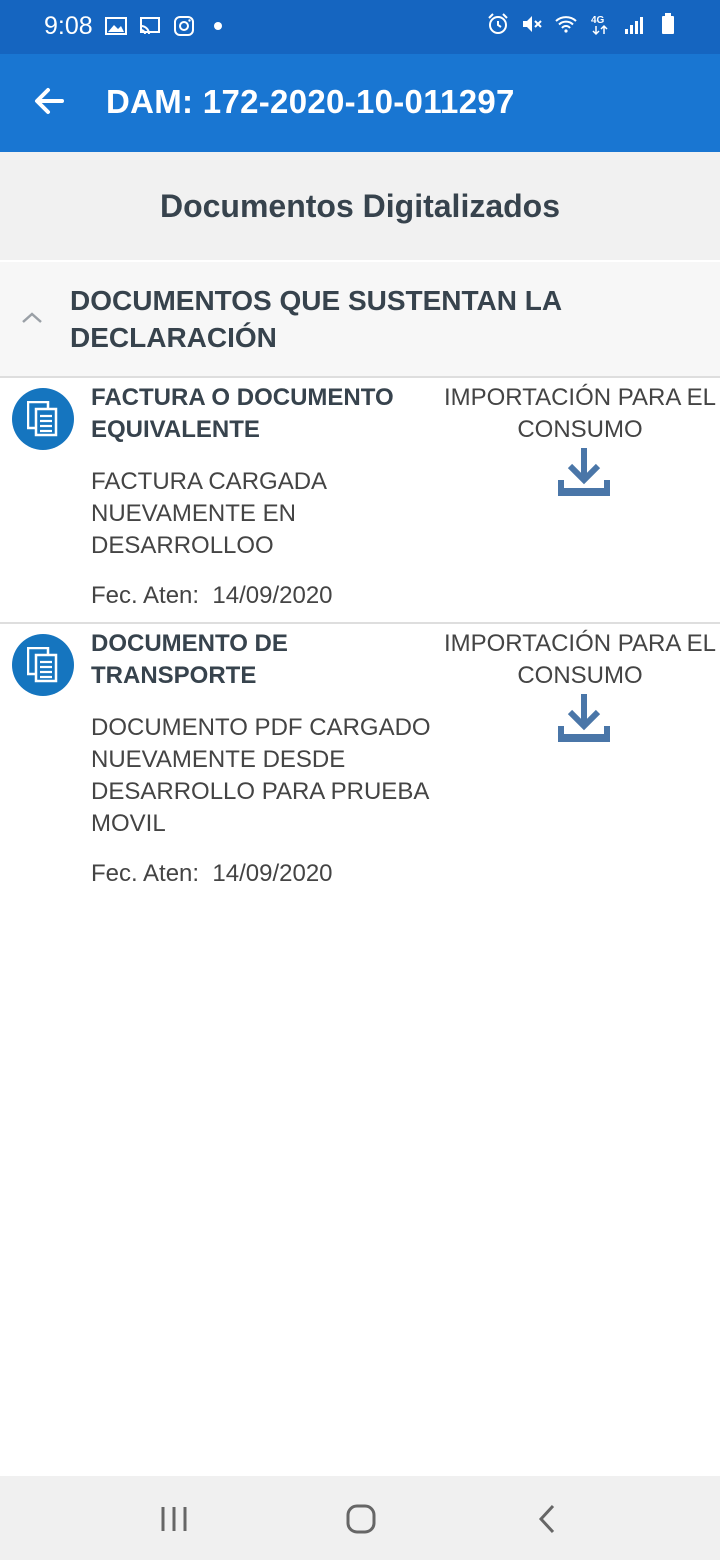 The width and height of the screenshot is (720, 1560). What do you see at coordinates (174, 1519) in the screenshot?
I see `recent-apps-icon` at bounding box center [174, 1519].